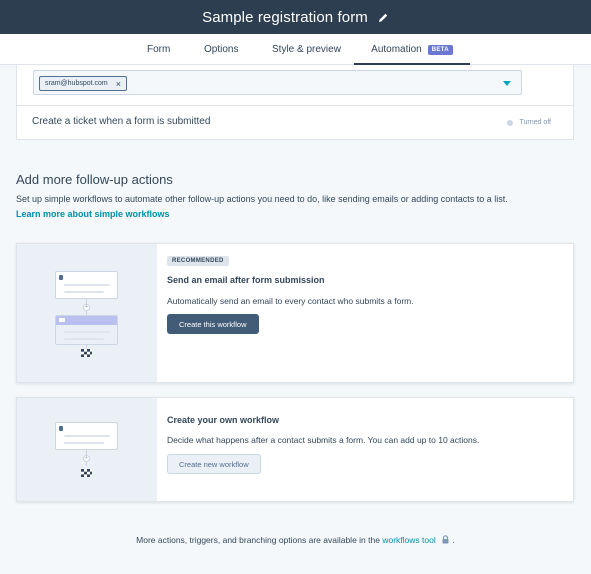 The width and height of the screenshot is (591, 574). What do you see at coordinates (223, 420) in the screenshot?
I see `workflow-title: Create your own workflow` at bounding box center [223, 420].